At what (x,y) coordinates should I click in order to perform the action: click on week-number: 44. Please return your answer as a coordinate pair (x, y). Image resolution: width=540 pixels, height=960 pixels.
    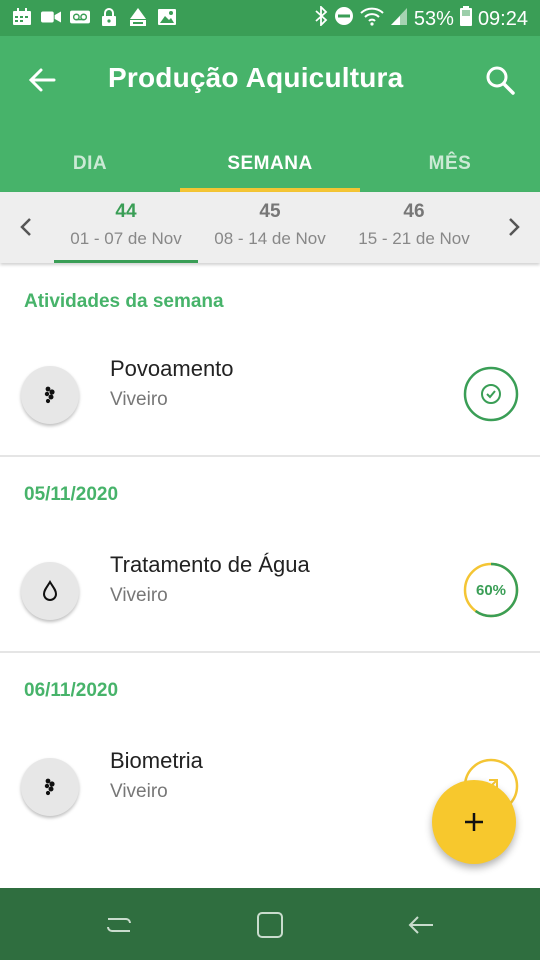
    Looking at the image, I should click on (126, 211).